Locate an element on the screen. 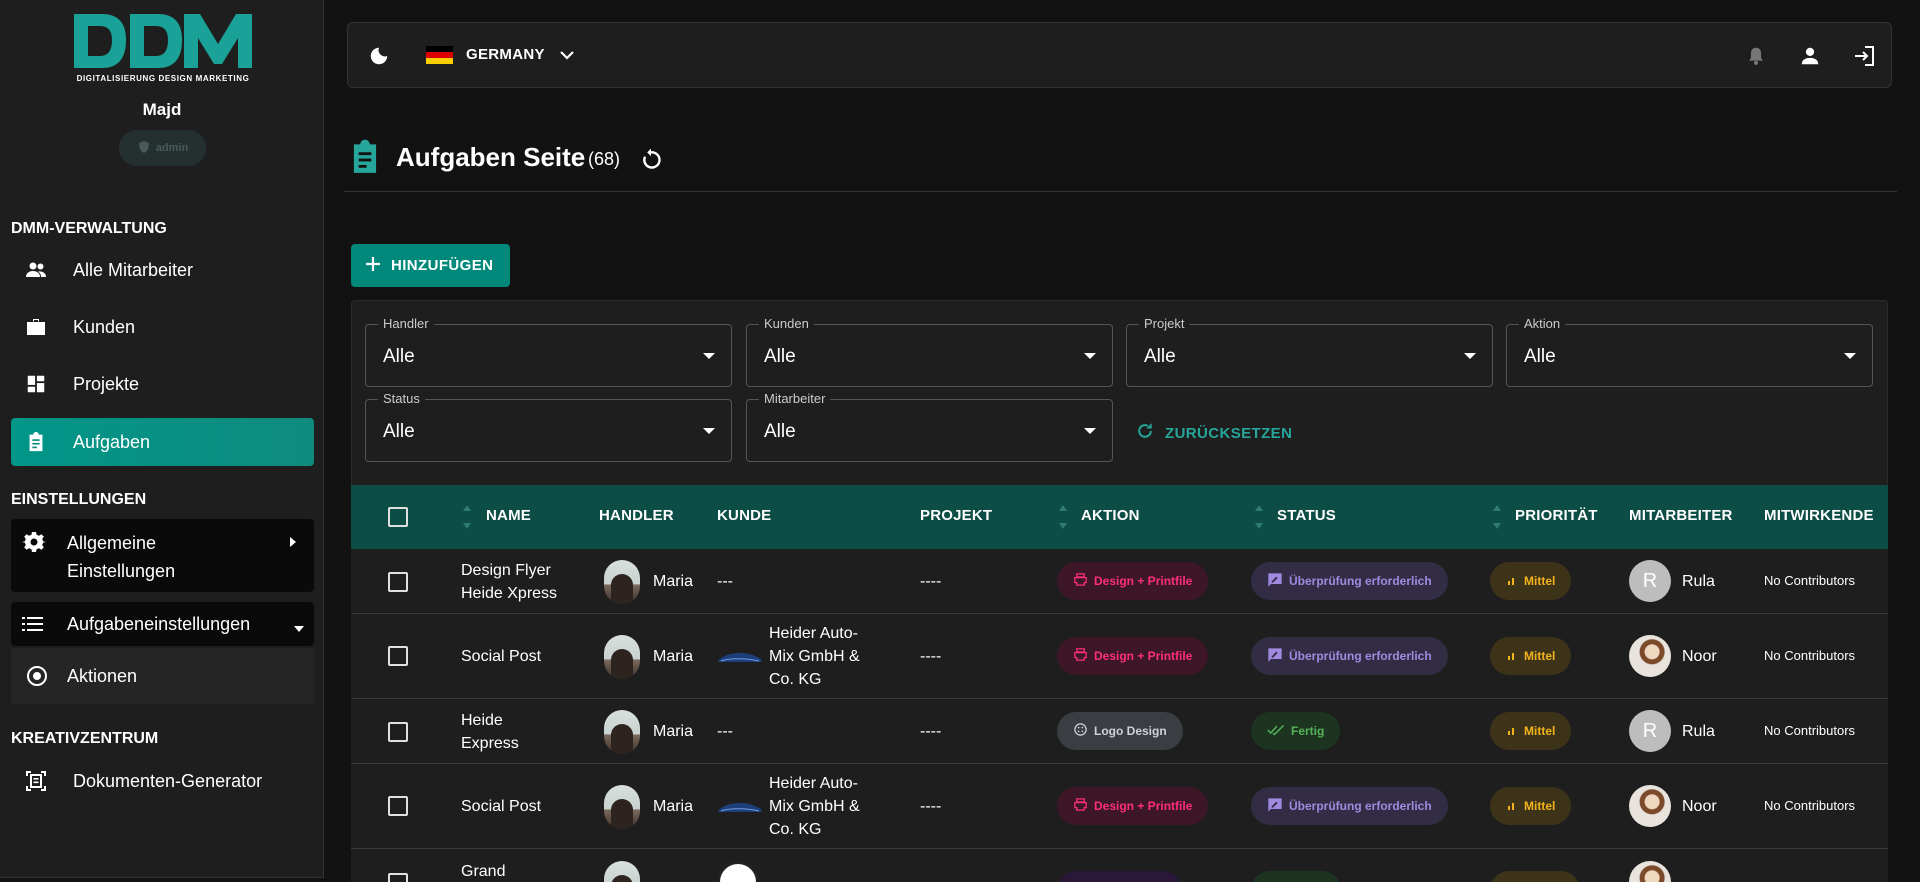 The height and width of the screenshot is (882, 1920). priority-chip: Mittel is located at coordinates (1531, 581).